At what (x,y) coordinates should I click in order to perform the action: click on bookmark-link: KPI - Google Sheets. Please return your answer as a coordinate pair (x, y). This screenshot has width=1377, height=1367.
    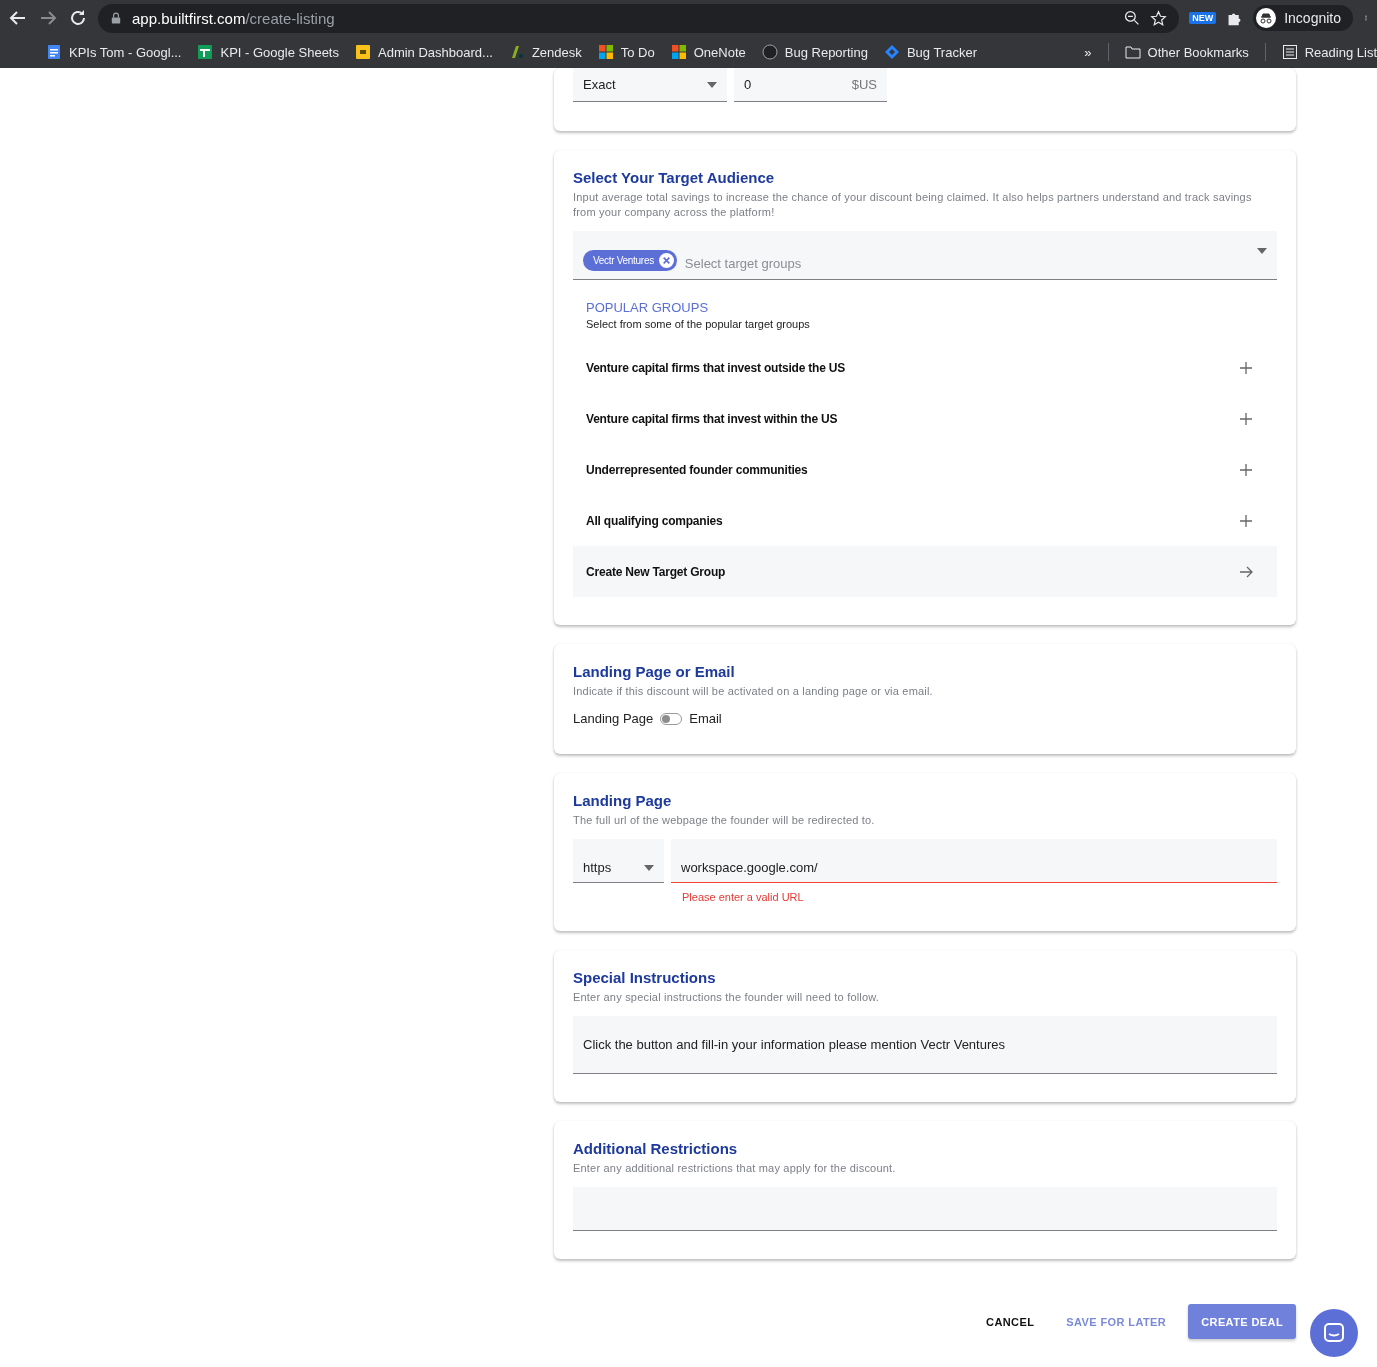
    Looking at the image, I should click on (268, 52).